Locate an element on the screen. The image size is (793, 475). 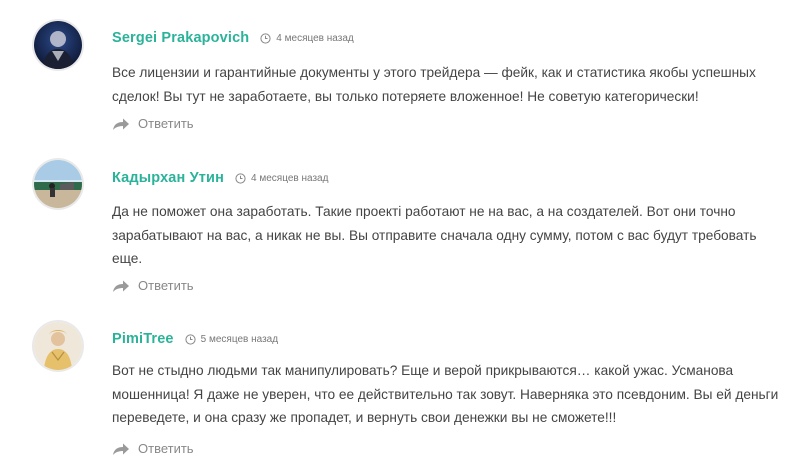
comment-meta: PimiTree 5 месяцев назад is located at coordinates (195, 339).